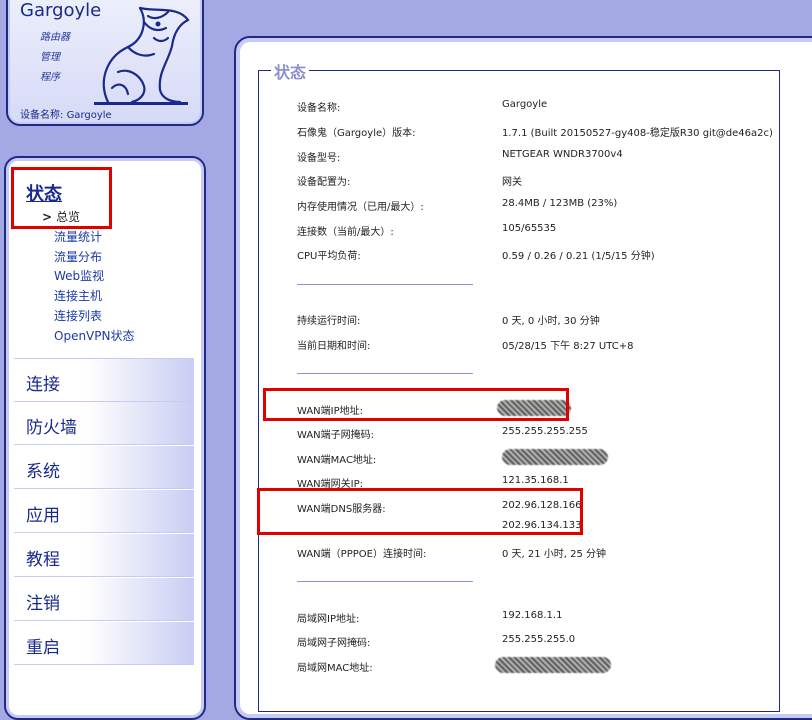 This screenshot has height=720, width=812. I want to click on nav-section-label: 系统, so click(43, 472).